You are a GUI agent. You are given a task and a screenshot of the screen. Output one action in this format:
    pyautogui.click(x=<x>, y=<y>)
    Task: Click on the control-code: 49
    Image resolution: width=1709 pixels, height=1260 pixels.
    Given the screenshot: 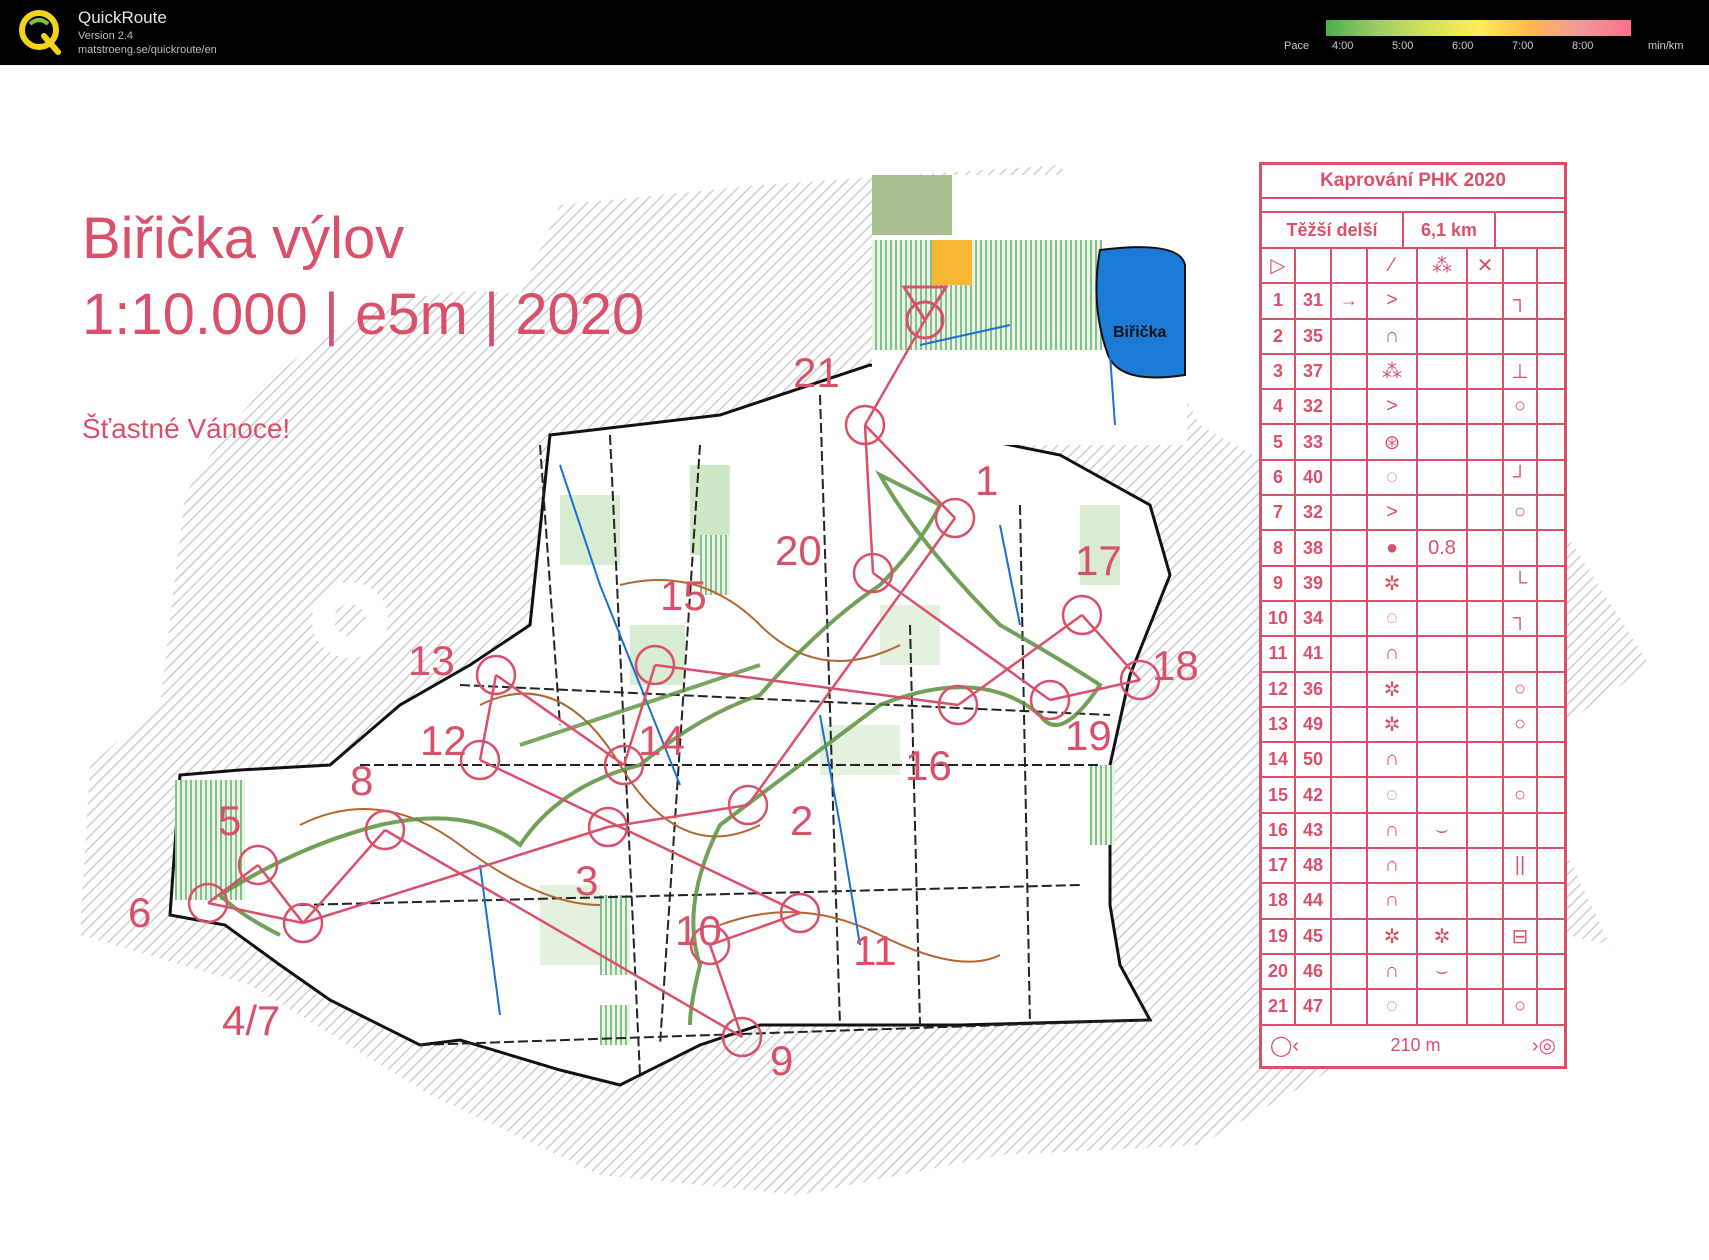 What is the action you would take?
    pyautogui.click(x=1314, y=724)
    